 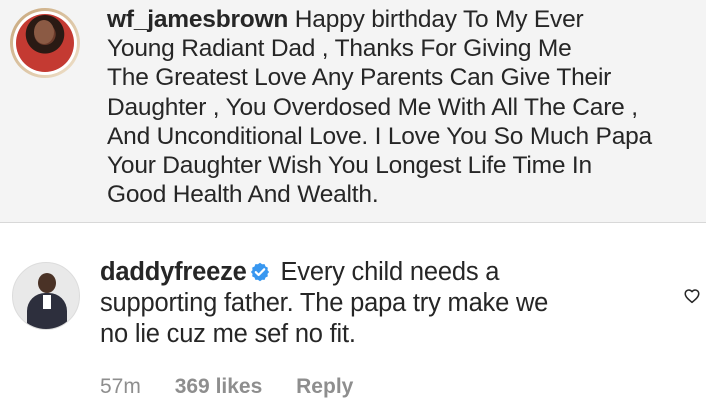 I want to click on verified-badge-icon, so click(x=260, y=272).